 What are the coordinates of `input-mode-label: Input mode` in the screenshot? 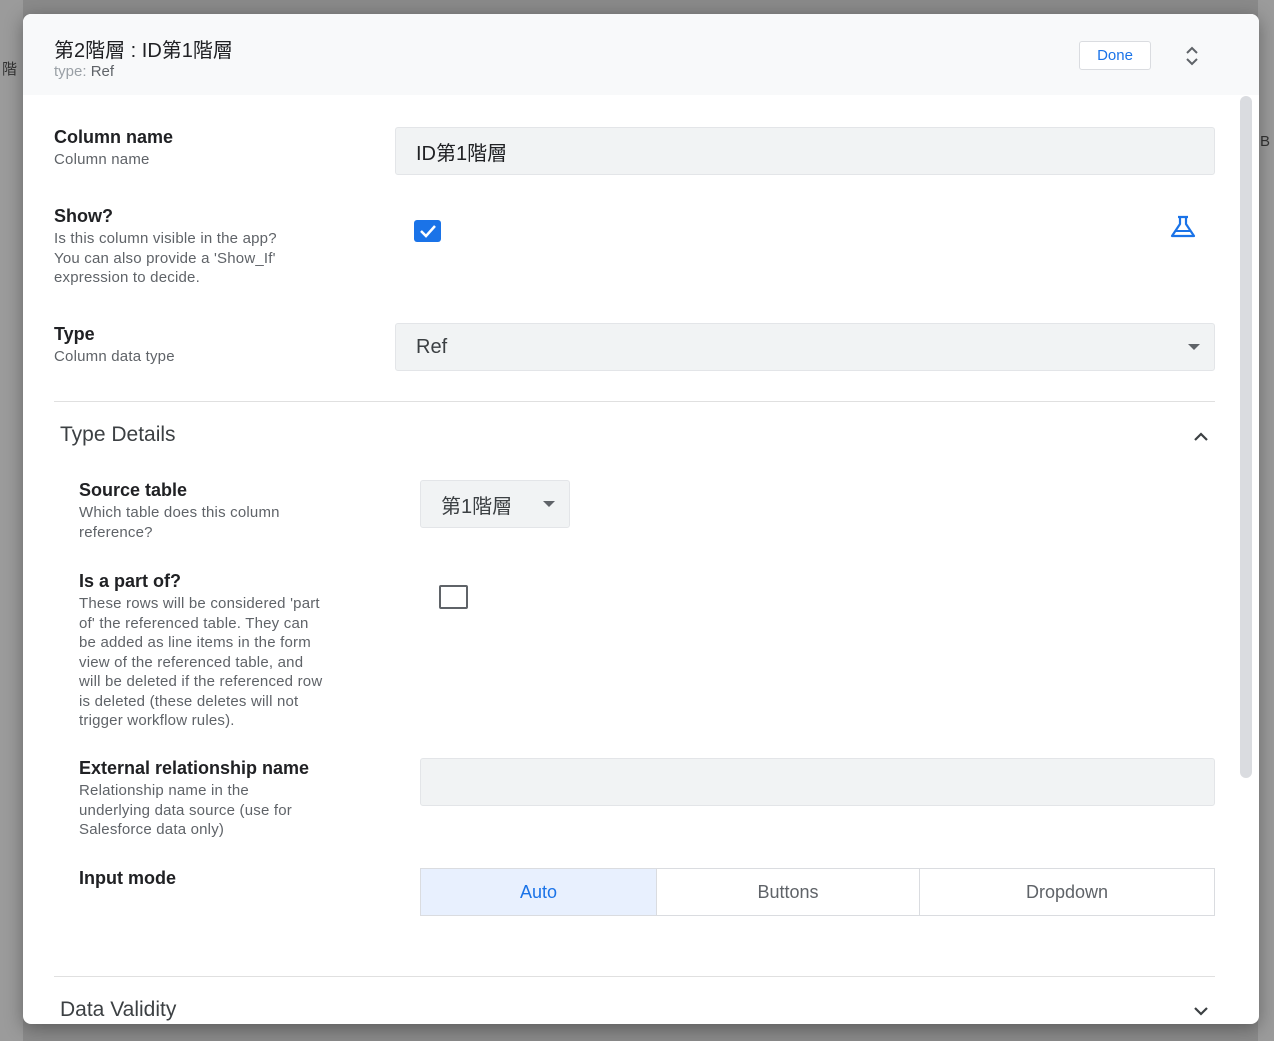 It's located at (127, 878).